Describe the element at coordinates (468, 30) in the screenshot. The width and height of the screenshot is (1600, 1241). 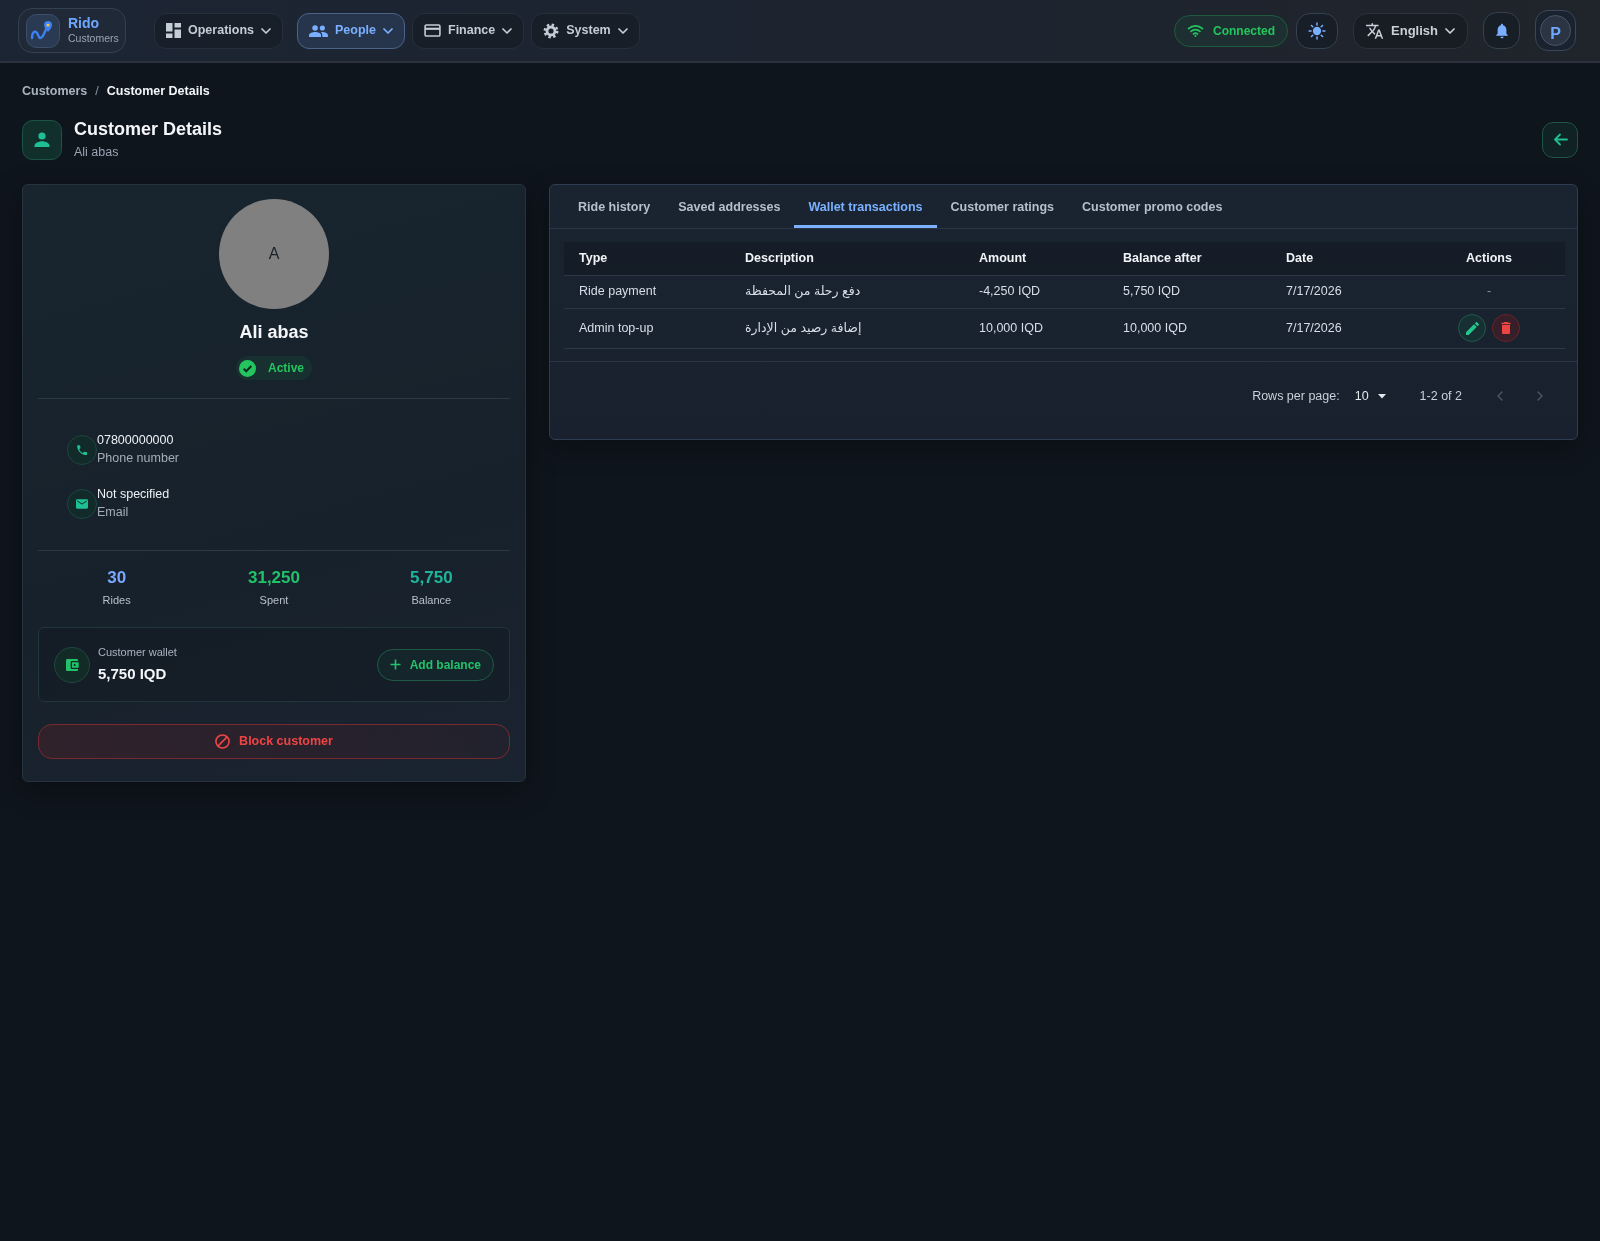
I see `nav-menu-button: Finance` at that location.